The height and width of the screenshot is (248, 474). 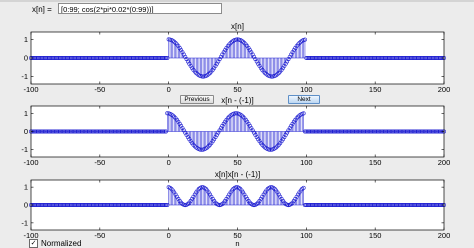 What do you see at coordinates (237, 243) in the screenshot?
I see `plot-3-xlabel: n` at bounding box center [237, 243].